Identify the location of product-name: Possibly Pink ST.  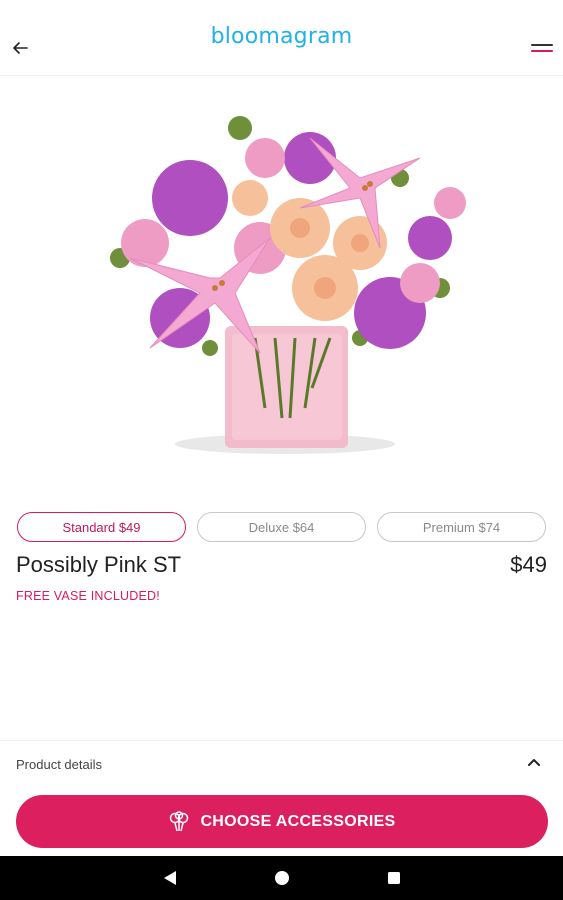
(99, 564).